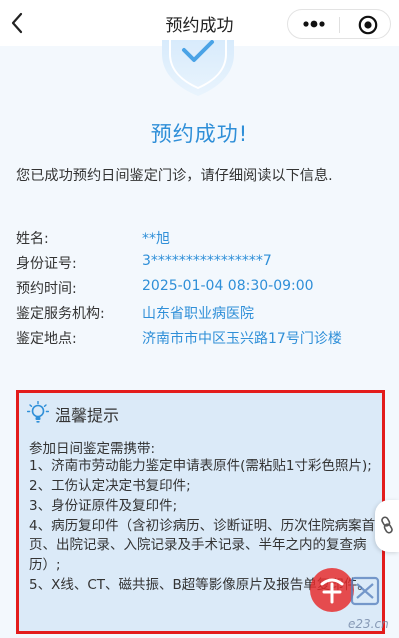 This screenshot has width=399, height=638. I want to click on info-value: 2025-01-04 08:30-09:00, so click(228, 286).